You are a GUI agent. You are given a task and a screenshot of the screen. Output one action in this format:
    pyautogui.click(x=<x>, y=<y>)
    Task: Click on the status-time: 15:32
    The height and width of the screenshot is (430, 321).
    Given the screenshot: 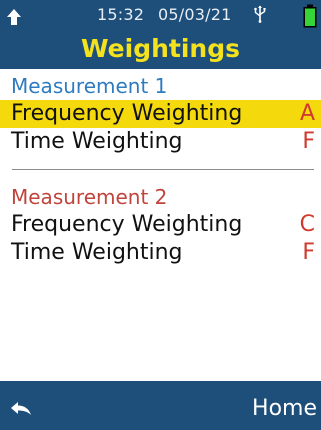 What is the action you would take?
    pyautogui.click(x=121, y=14)
    